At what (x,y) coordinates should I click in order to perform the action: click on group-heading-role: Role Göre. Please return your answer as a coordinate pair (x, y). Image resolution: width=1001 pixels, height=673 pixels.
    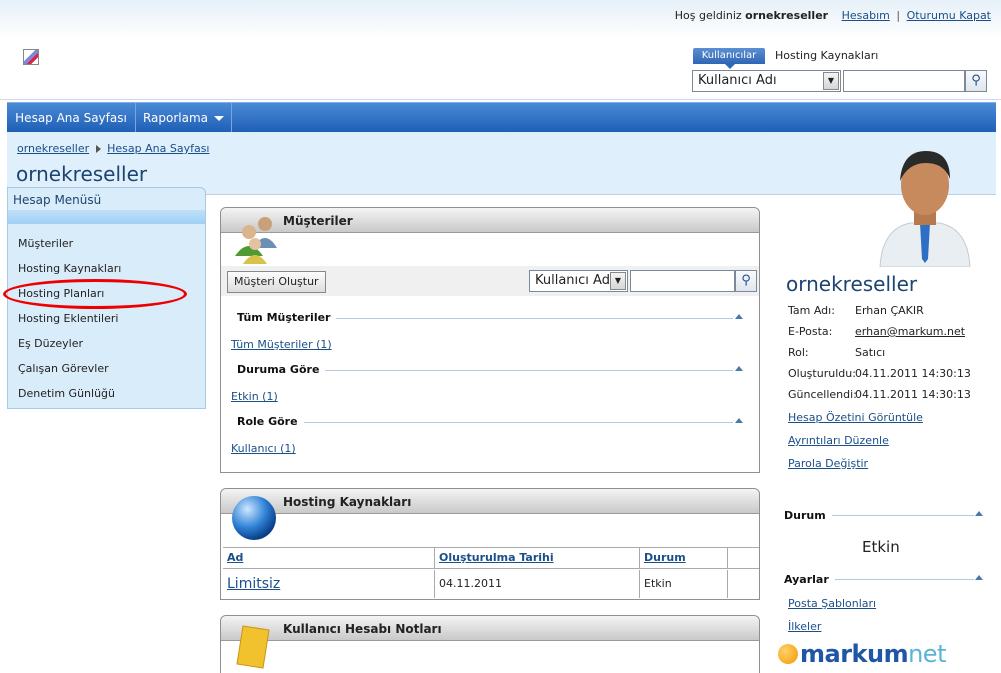
    Looking at the image, I should click on (270, 421).